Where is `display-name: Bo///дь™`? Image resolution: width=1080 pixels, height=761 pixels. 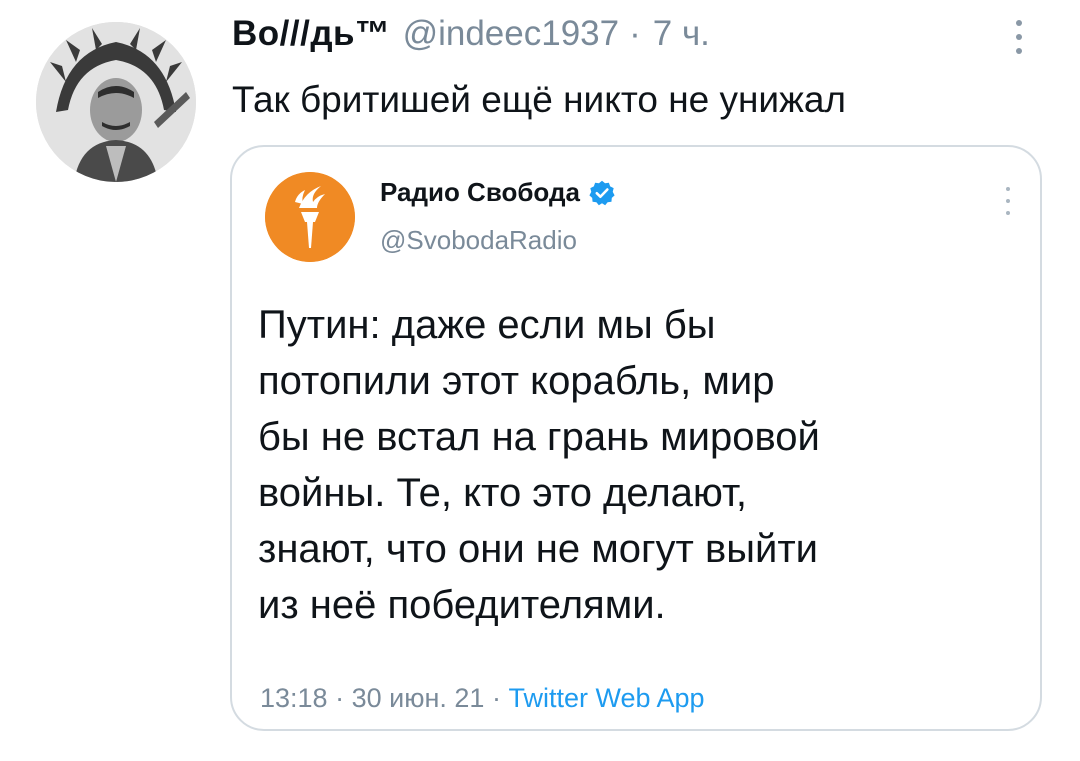 display-name: Bo///дь™ is located at coordinates (311, 34).